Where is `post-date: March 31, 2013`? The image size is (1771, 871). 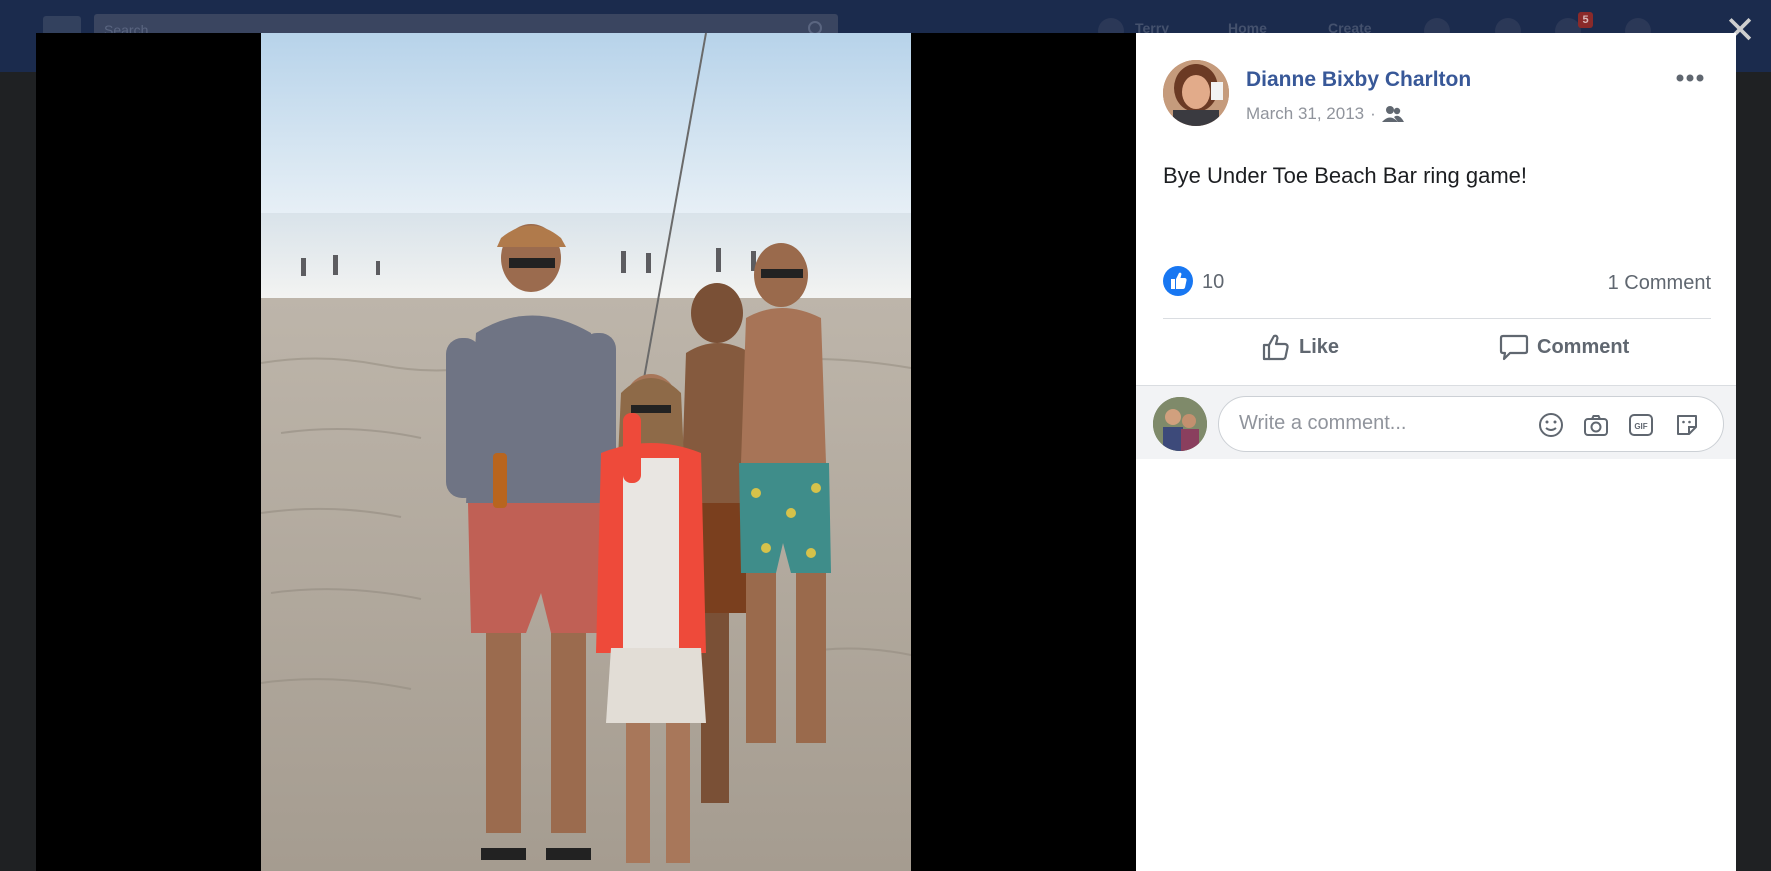 post-date: March 31, 2013 is located at coordinates (1305, 114).